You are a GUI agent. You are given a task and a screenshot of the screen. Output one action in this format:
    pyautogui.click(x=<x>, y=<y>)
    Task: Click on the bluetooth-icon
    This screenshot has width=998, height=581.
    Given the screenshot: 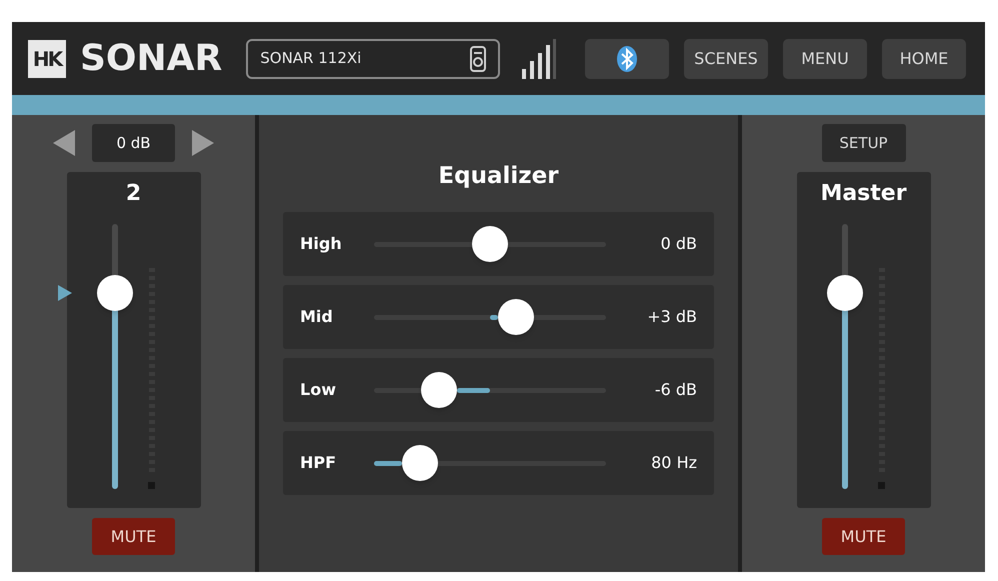 What is the action you would take?
    pyautogui.click(x=627, y=58)
    